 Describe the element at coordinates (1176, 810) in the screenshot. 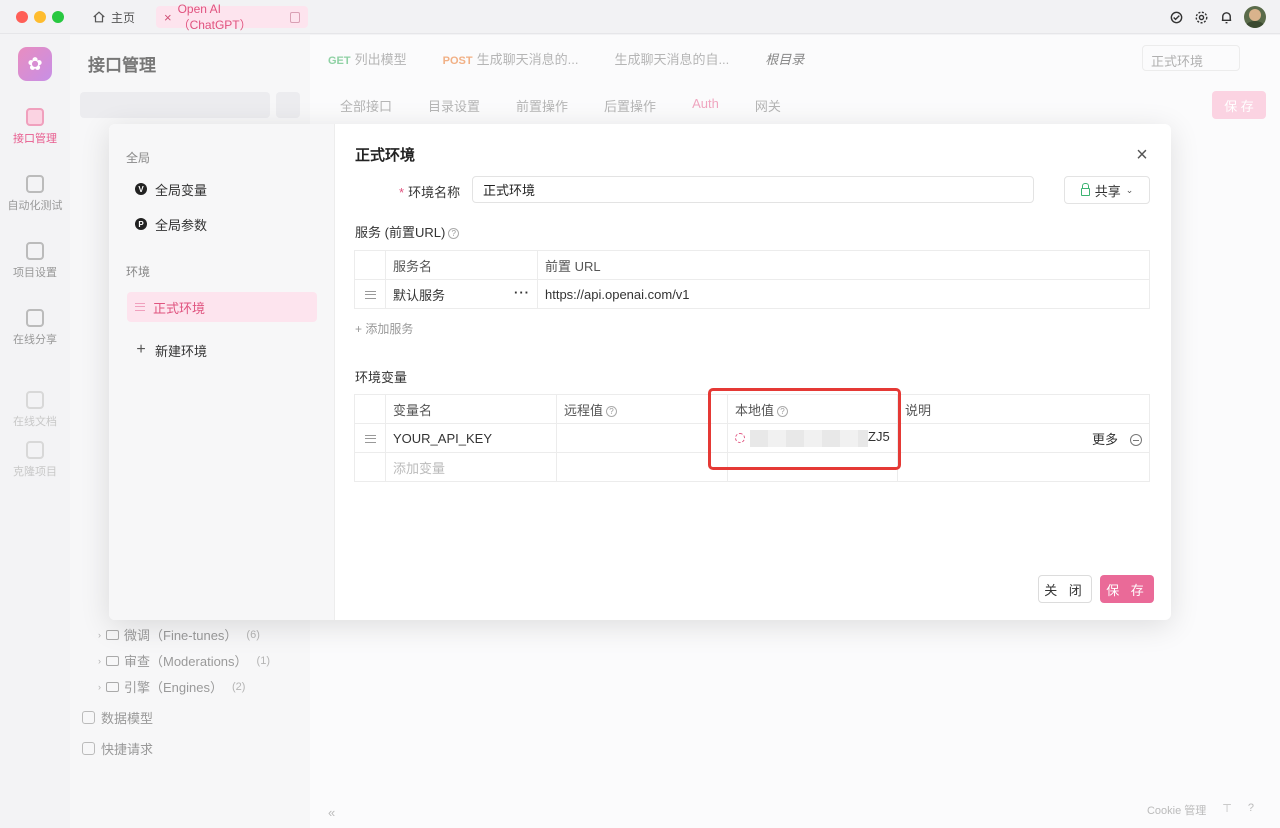

I see `cookie-manager-link: Cookie 管理` at that location.